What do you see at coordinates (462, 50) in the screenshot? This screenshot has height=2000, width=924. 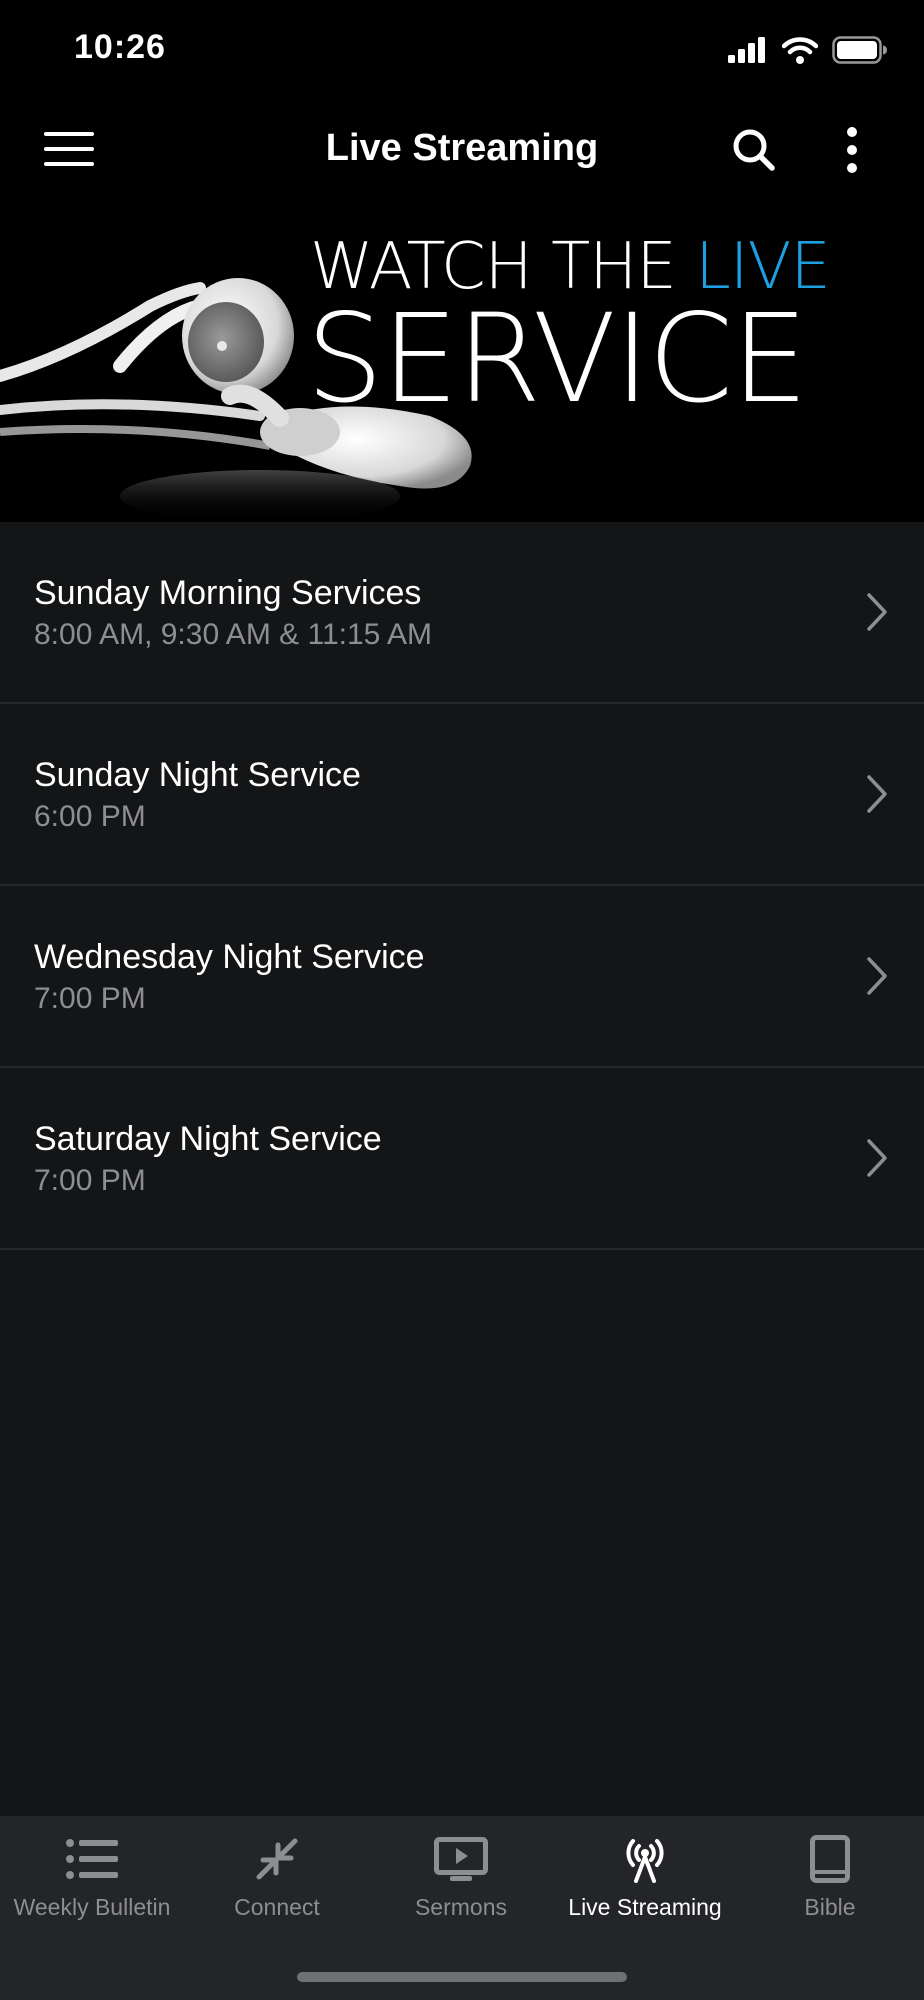 I see `status-bar: 10:26` at bounding box center [462, 50].